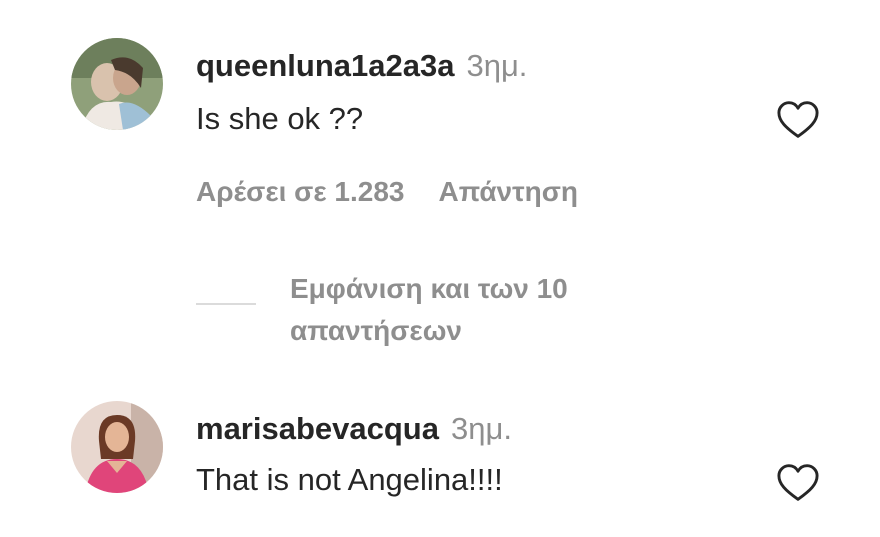 This screenshot has height=537, width=880. I want to click on reply-button: Απάντηση, so click(508, 191).